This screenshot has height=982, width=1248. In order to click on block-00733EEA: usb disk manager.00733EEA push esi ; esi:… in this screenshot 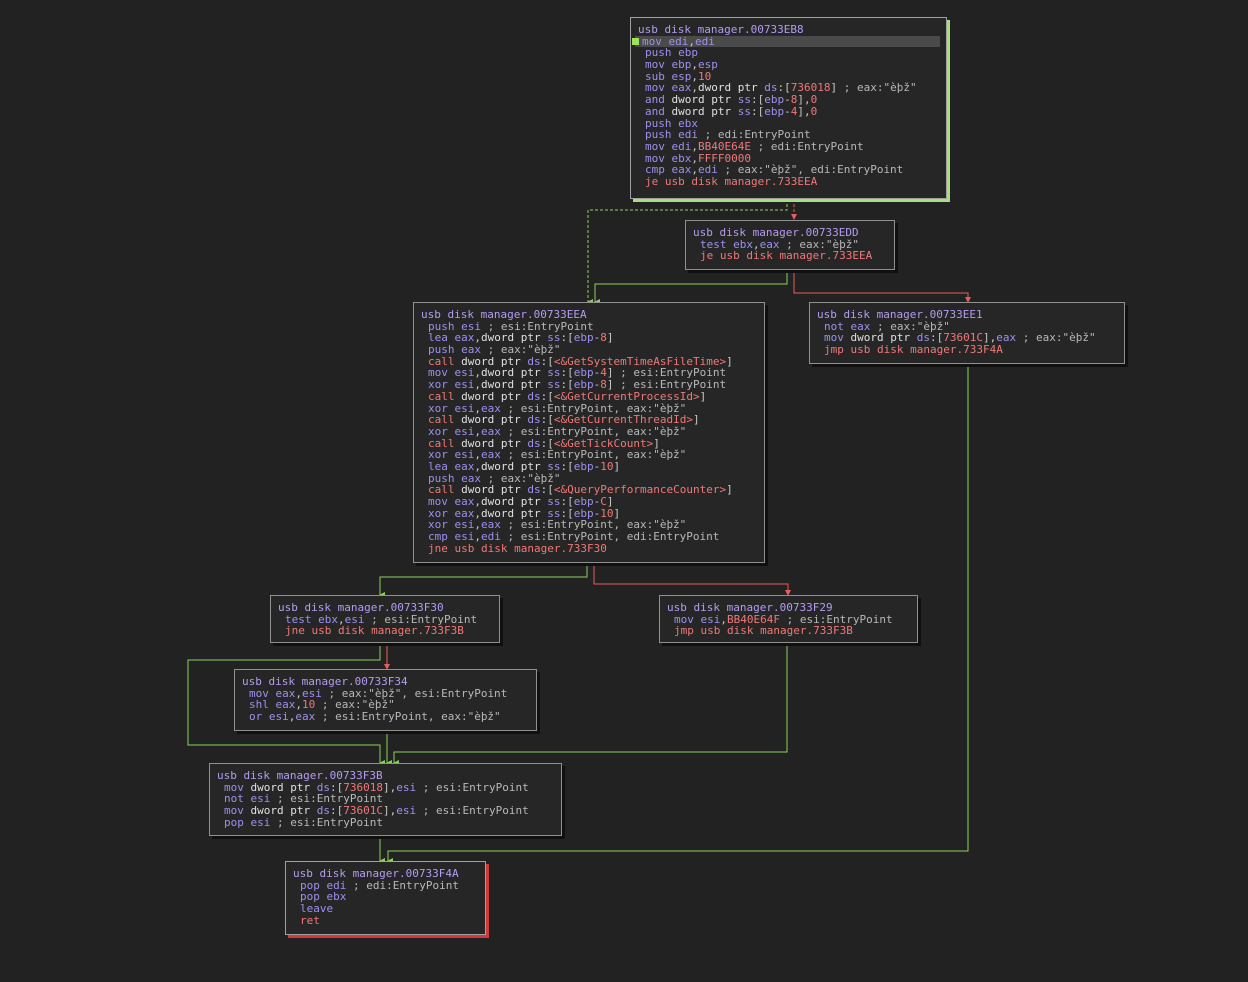, I will do `click(589, 432)`.